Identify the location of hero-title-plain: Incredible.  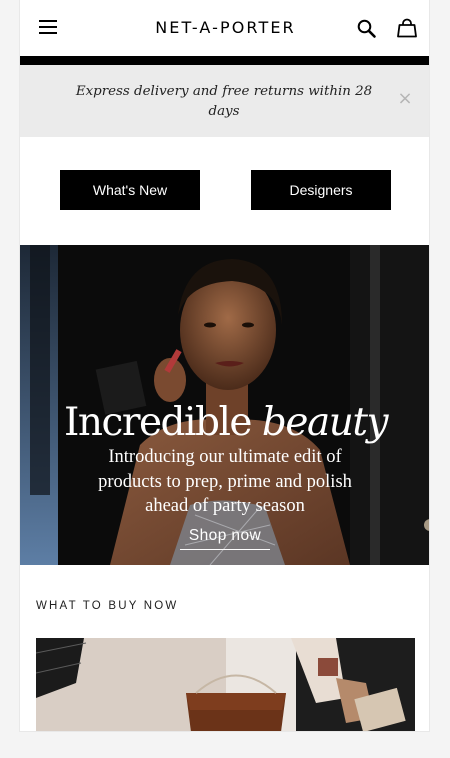
(158, 422).